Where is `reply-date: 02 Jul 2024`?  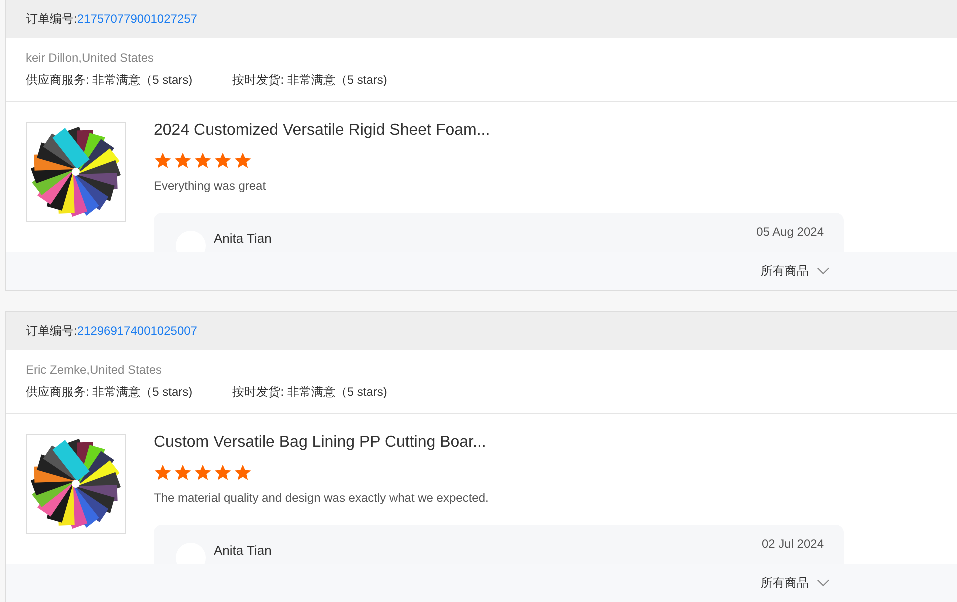
reply-date: 02 Jul 2024 is located at coordinates (793, 544).